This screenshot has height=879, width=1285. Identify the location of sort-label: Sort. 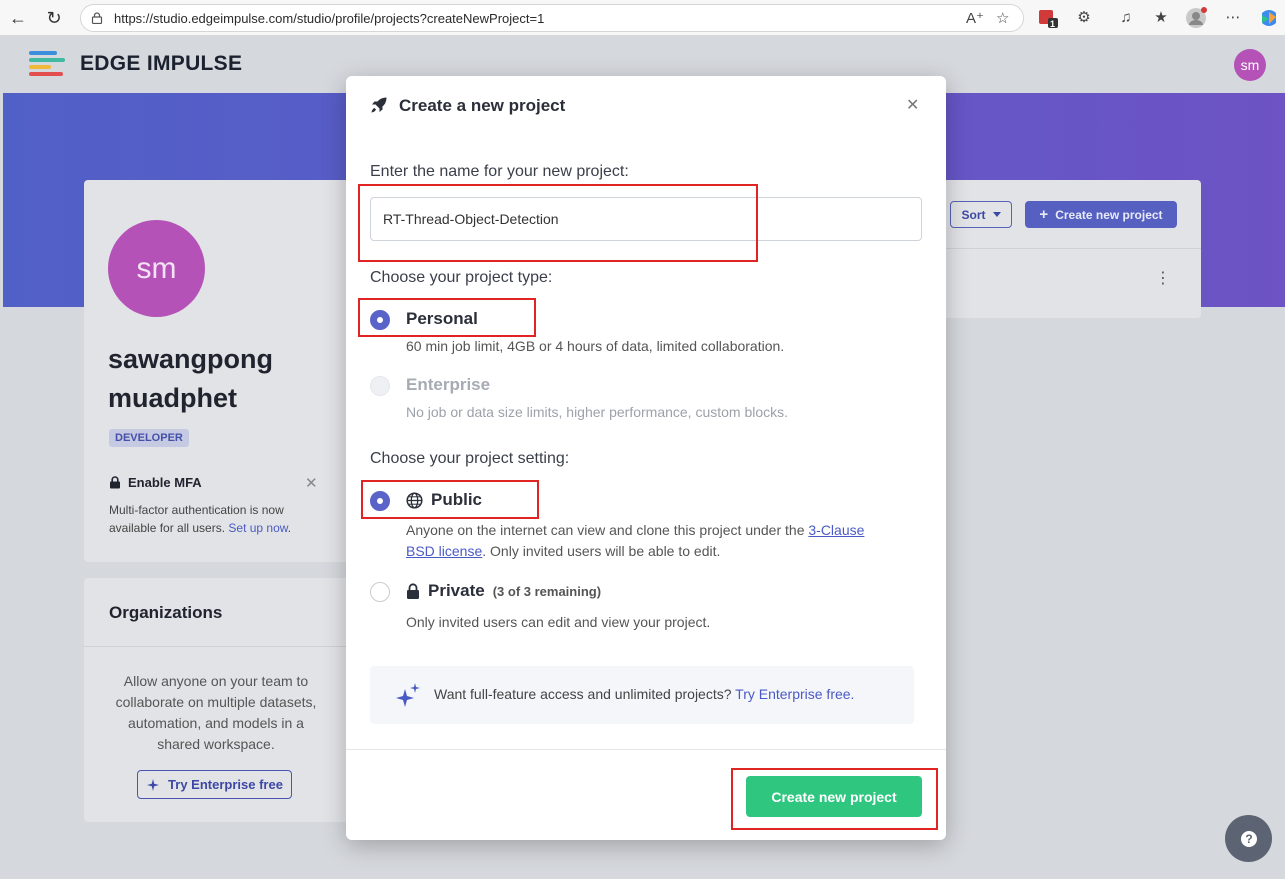
(973, 214).